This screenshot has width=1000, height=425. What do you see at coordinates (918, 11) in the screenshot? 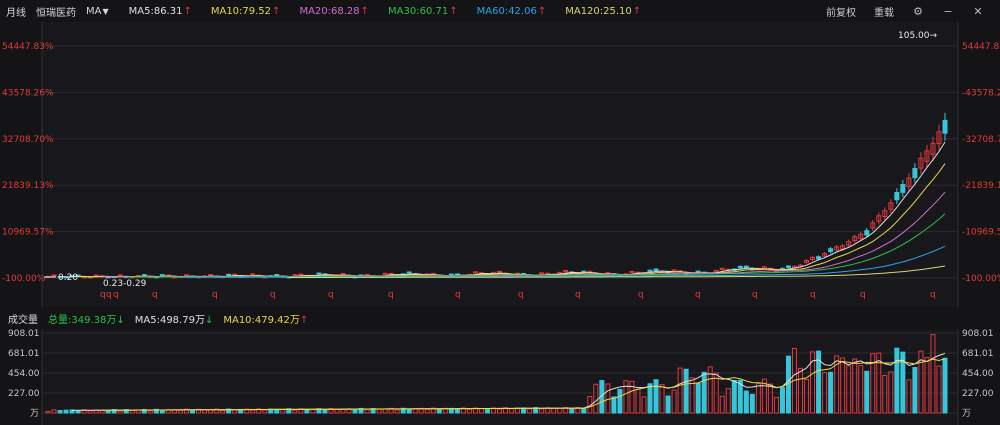
I see `settings-icon: ⚙` at bounding box center [918, 11].